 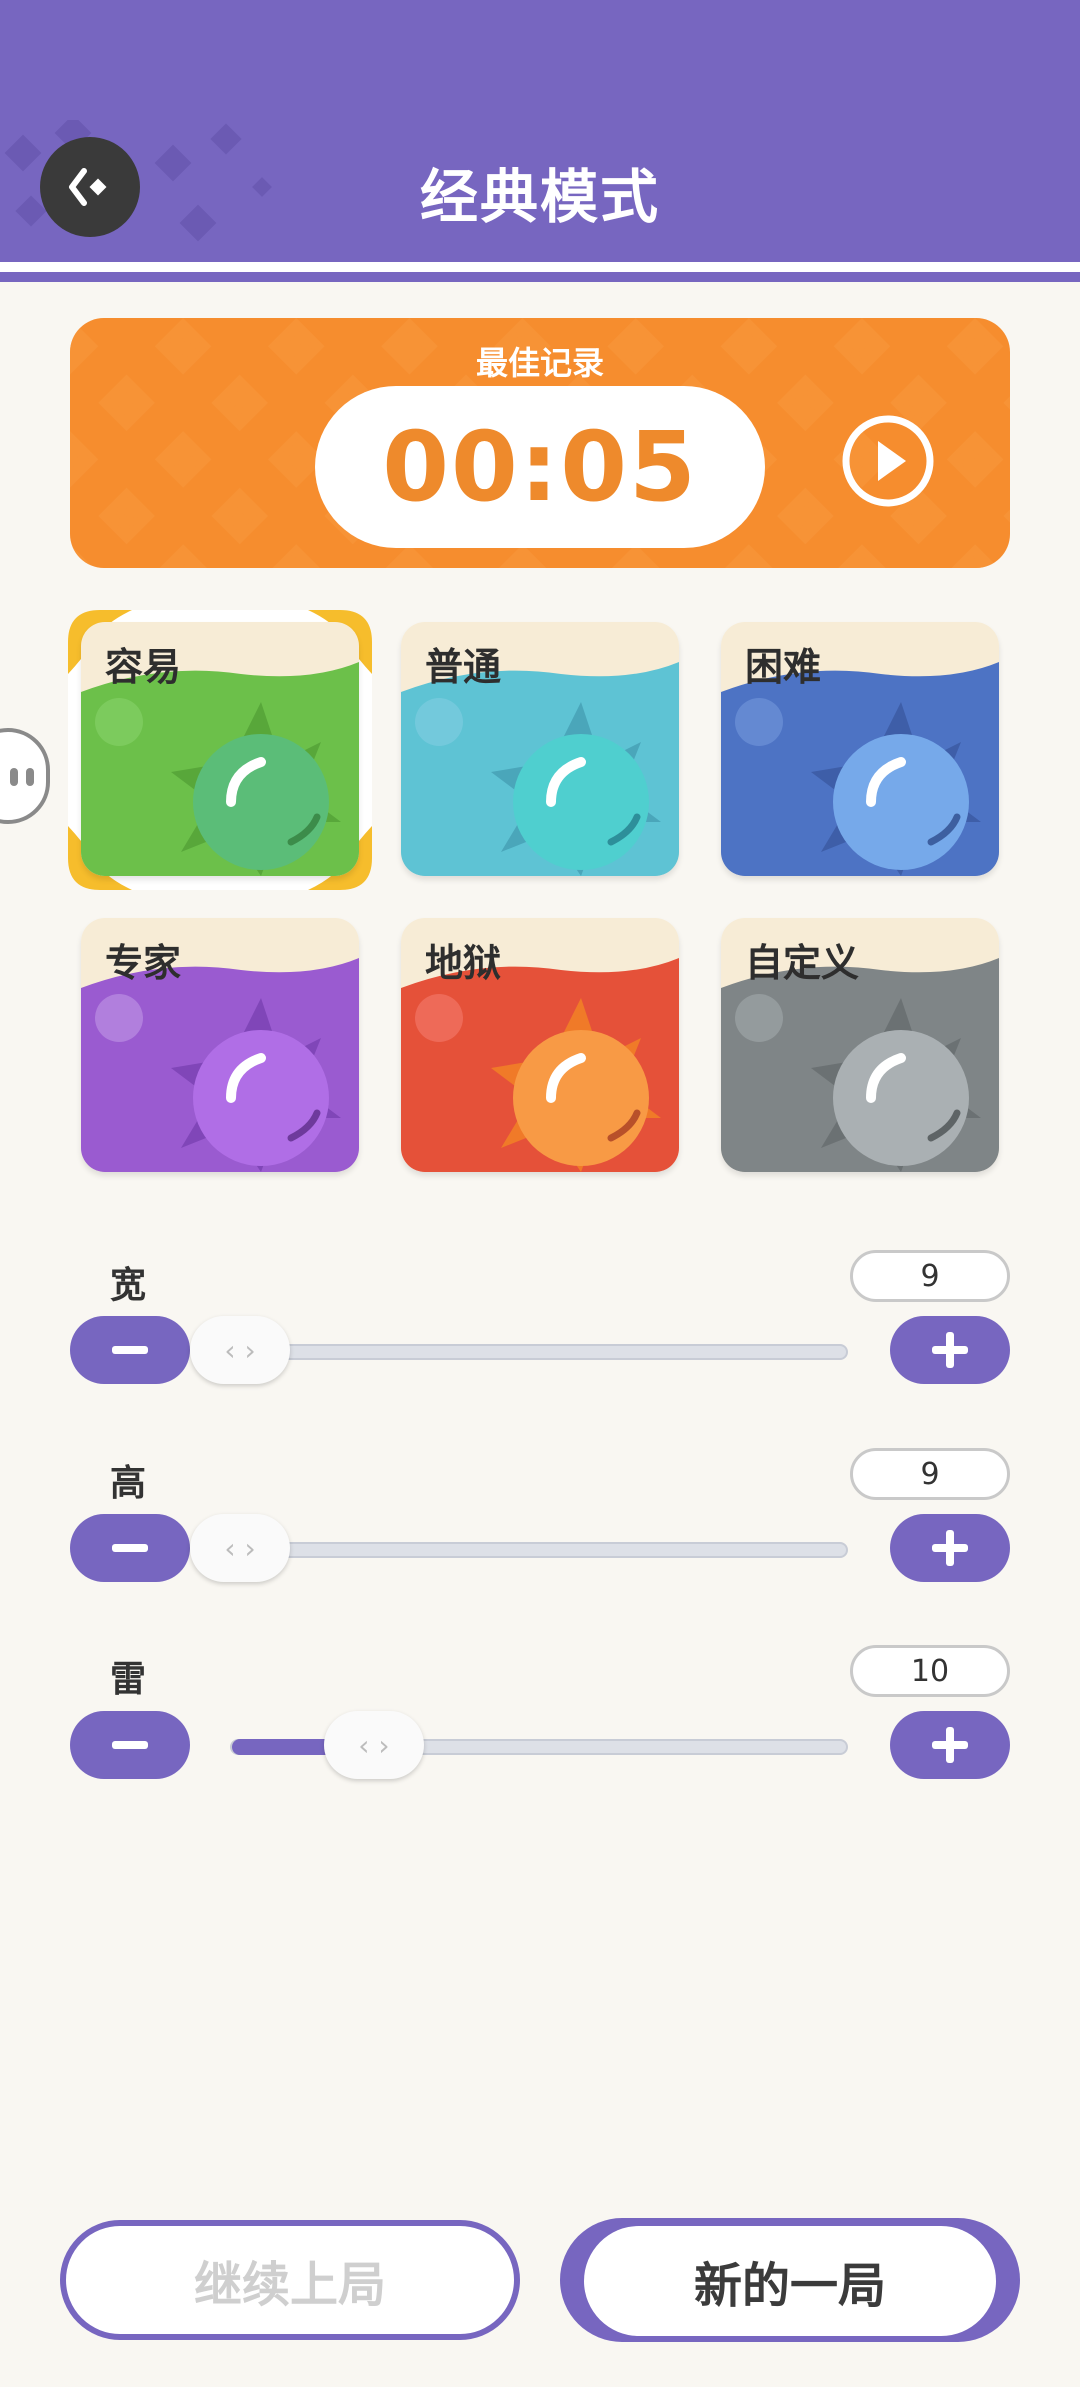 What do you see at coordinates (860, 1045) in the screenshot?
I see `difficulty-tile-custom: 自定义` at bounding box center [860, 1045].